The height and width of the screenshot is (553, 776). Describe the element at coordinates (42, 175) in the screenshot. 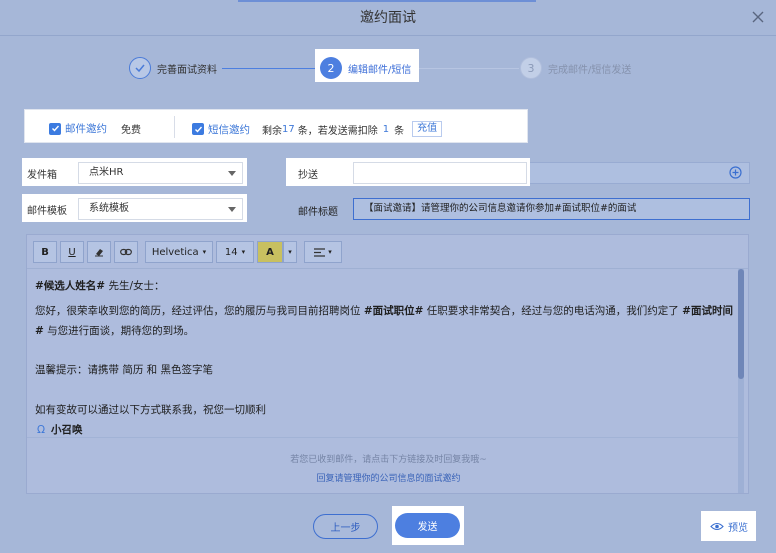

I see `mailbox-label: 发件箱` at that location.